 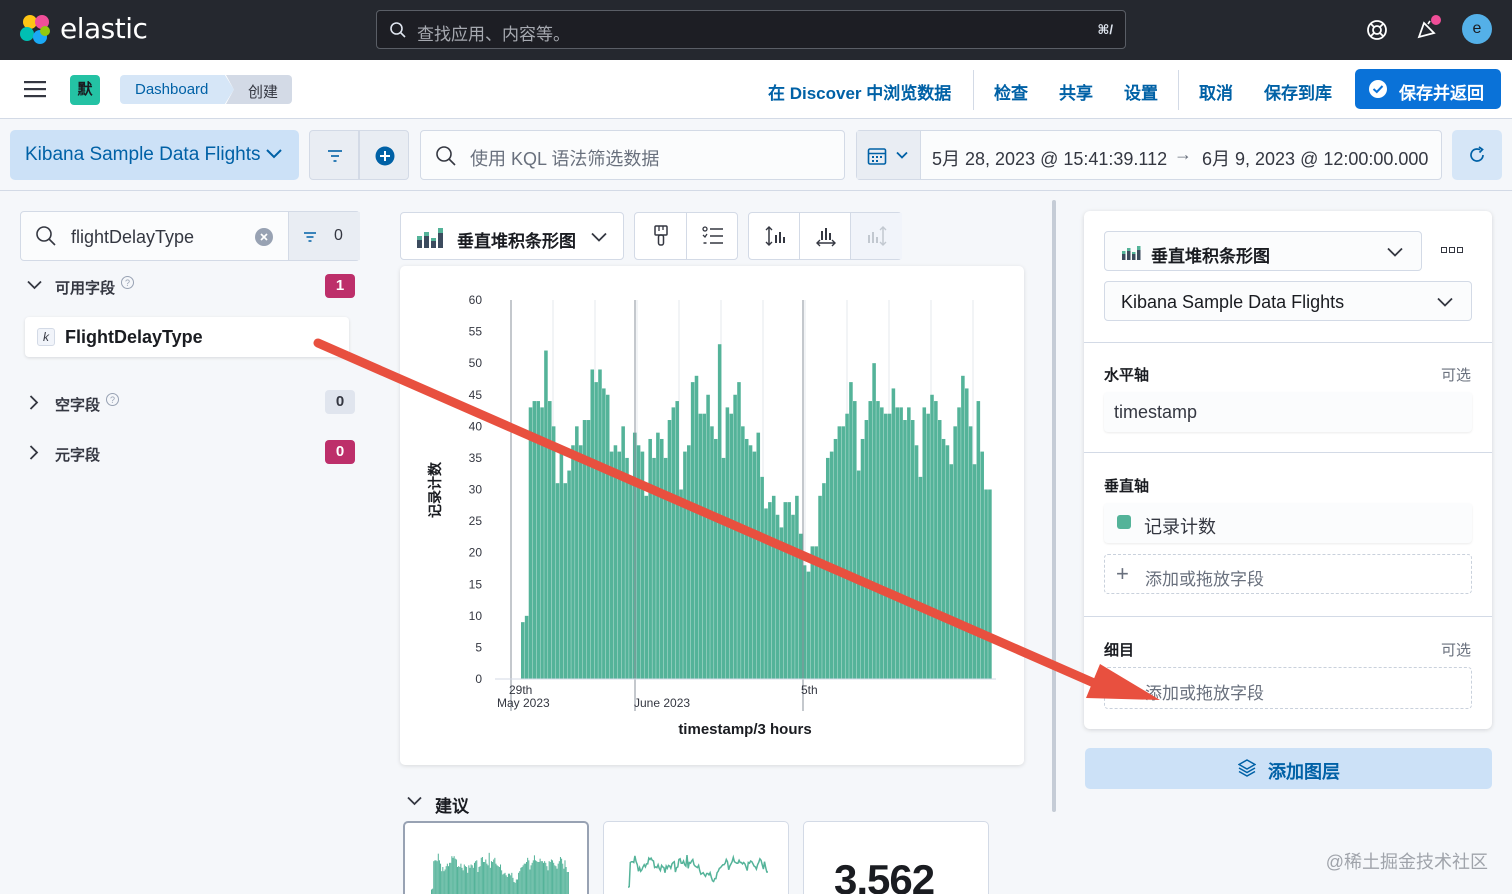 I want to click on quick-select-button, so click(x=889, y=155).